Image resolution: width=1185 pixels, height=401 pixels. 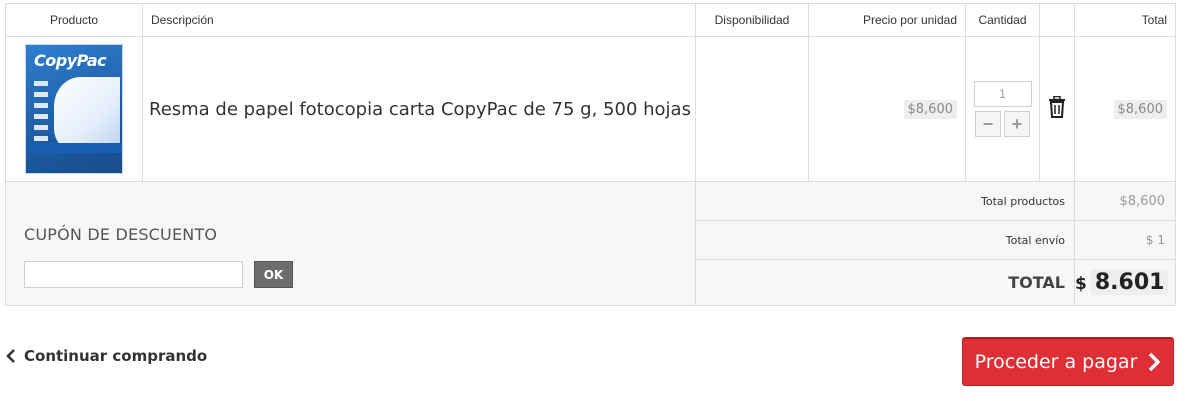 What do you see at coordinates (887, 20) in the screenshot?
I see `header-precio-unidad: Precio por unidad` at bounding box center [887, 20].